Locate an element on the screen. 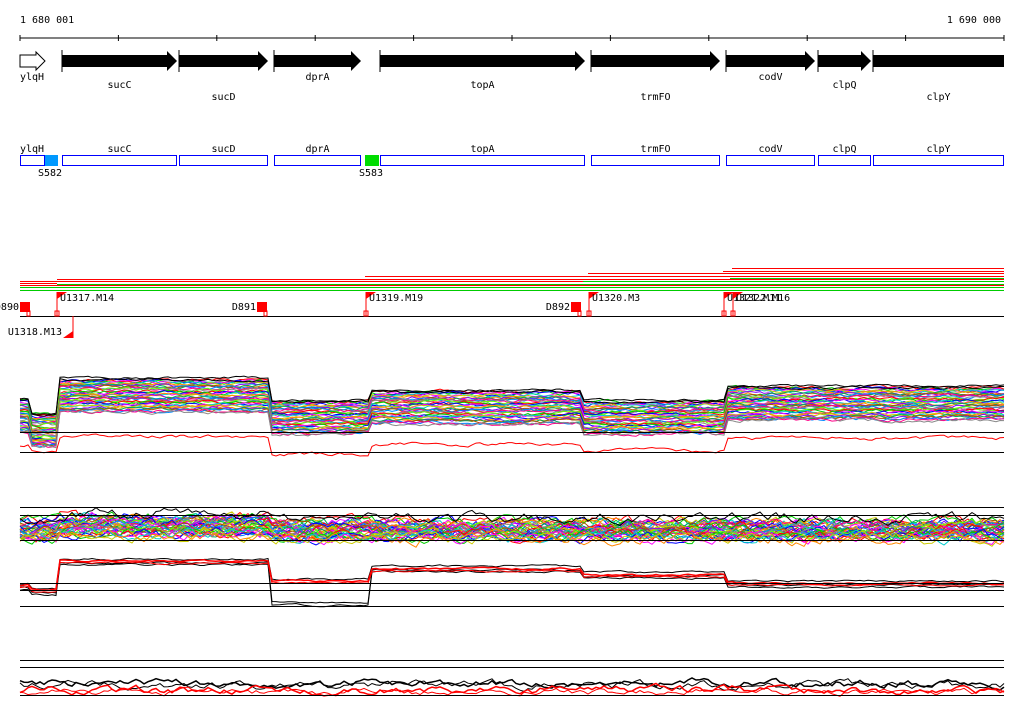 Image resolution: width=1024 pixels, height=714 pixels. gene-box-label: dprA is located at coordinates (317, 149).